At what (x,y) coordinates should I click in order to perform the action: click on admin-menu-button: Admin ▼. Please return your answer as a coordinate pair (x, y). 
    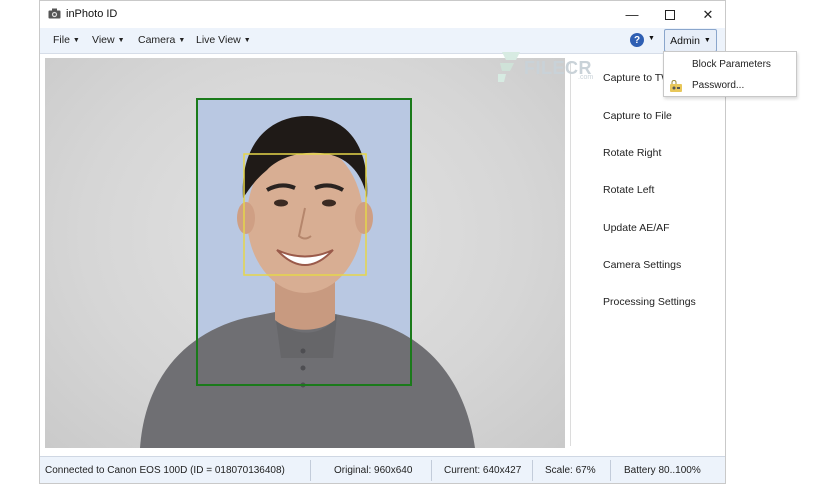
    Looking at the image, I should click on (690, 40).